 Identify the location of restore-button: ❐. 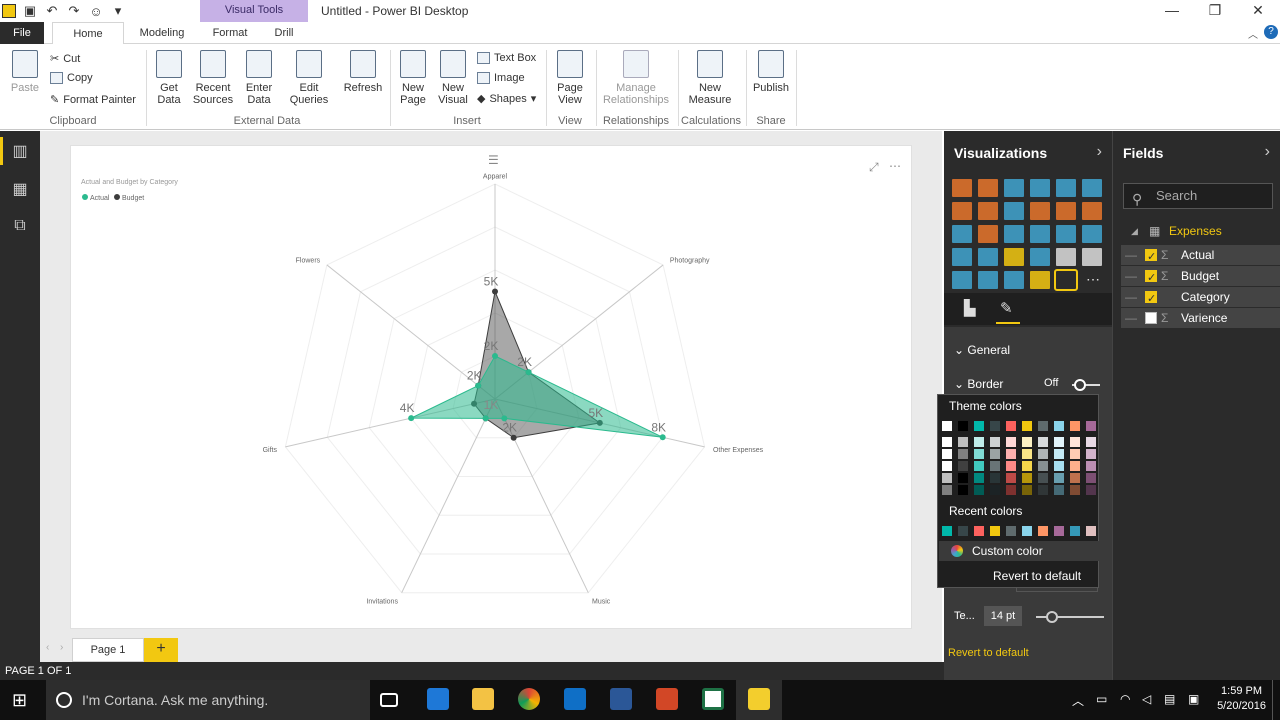
(1215, 11).